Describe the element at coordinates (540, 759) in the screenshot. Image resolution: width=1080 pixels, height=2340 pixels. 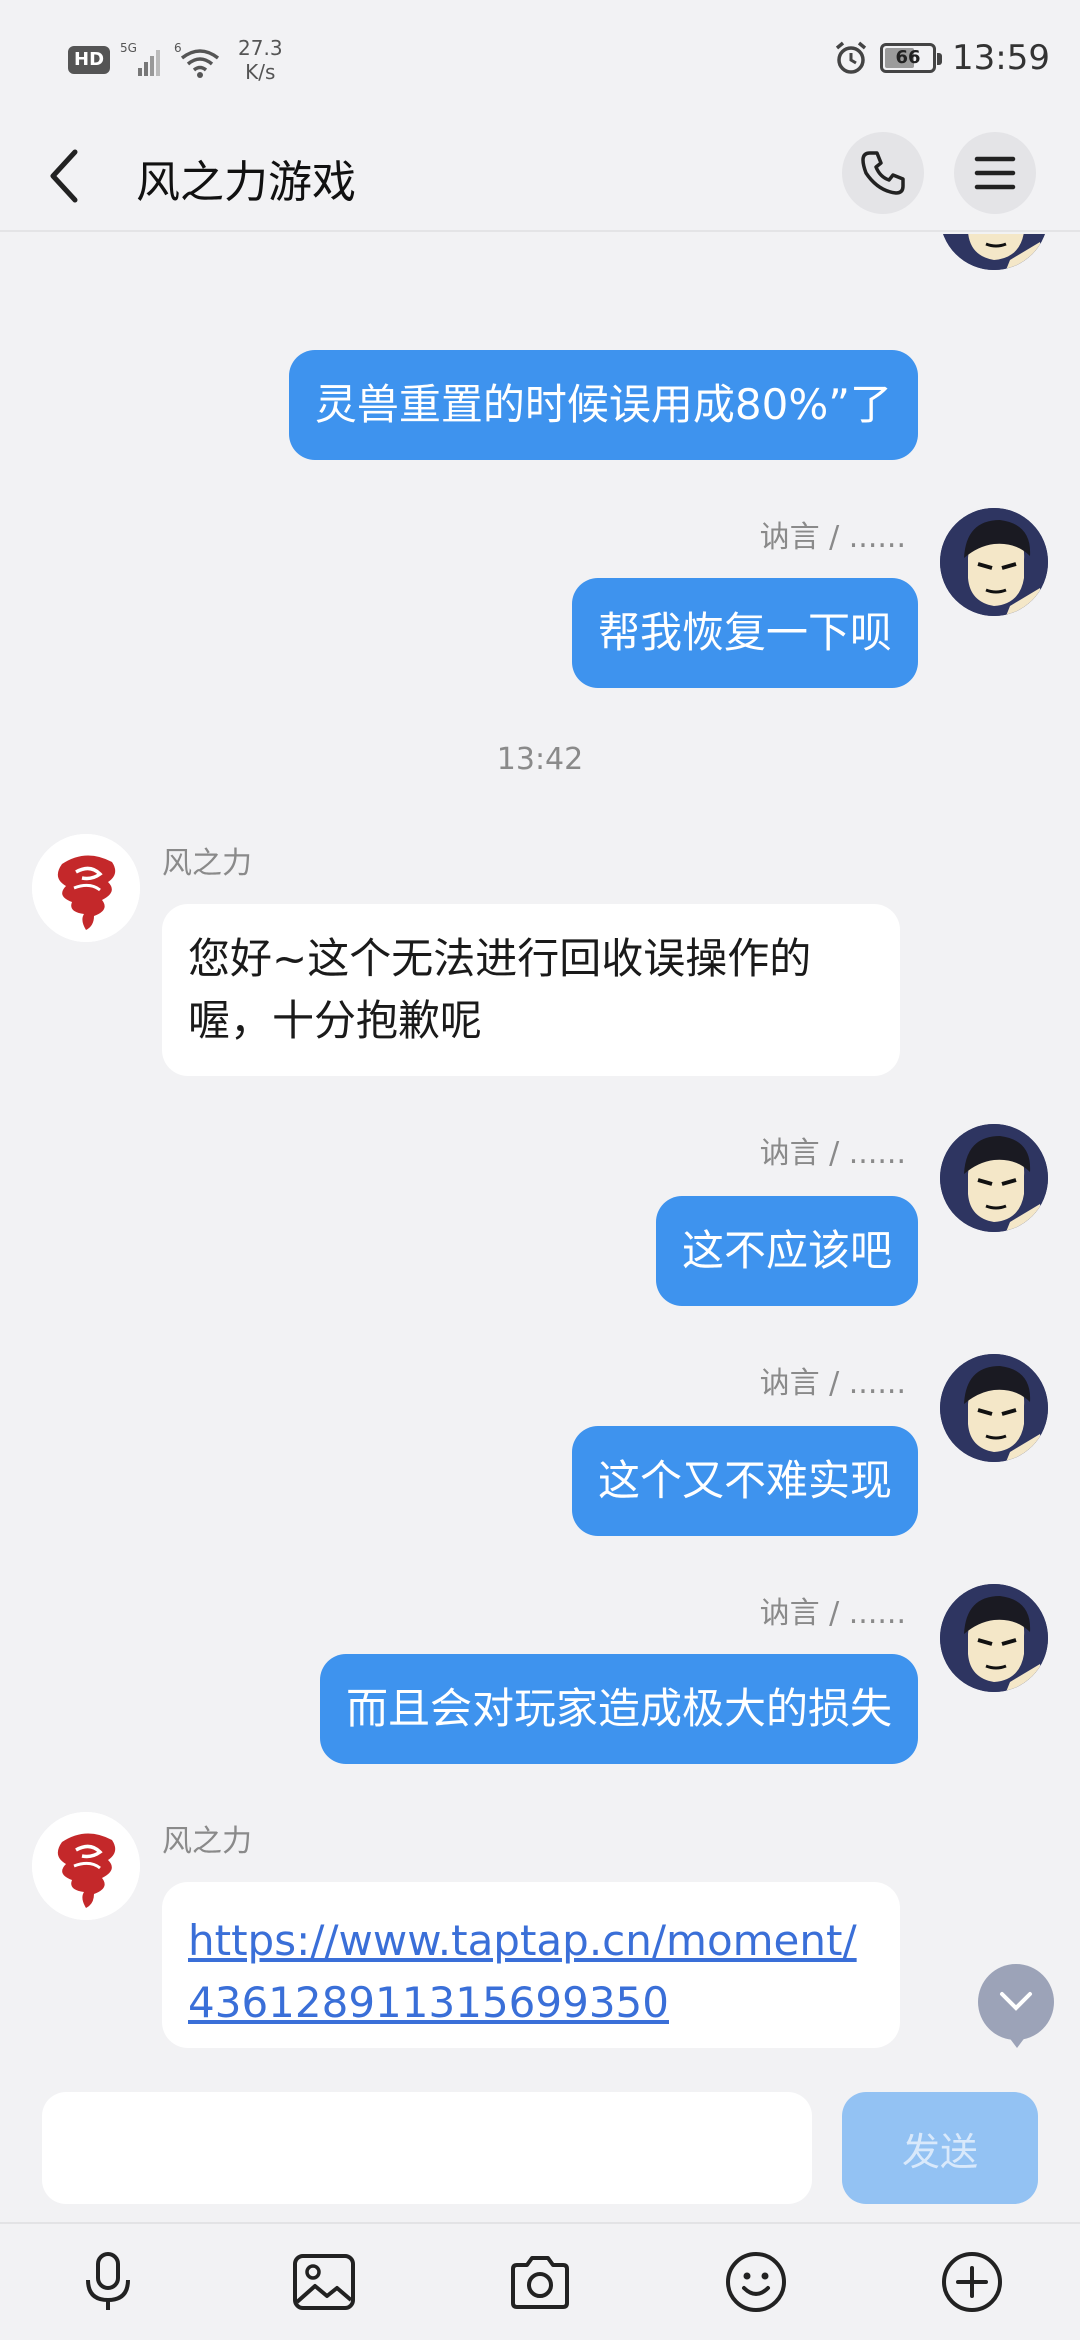
I see `message-timestamp: 13:42` at that location.